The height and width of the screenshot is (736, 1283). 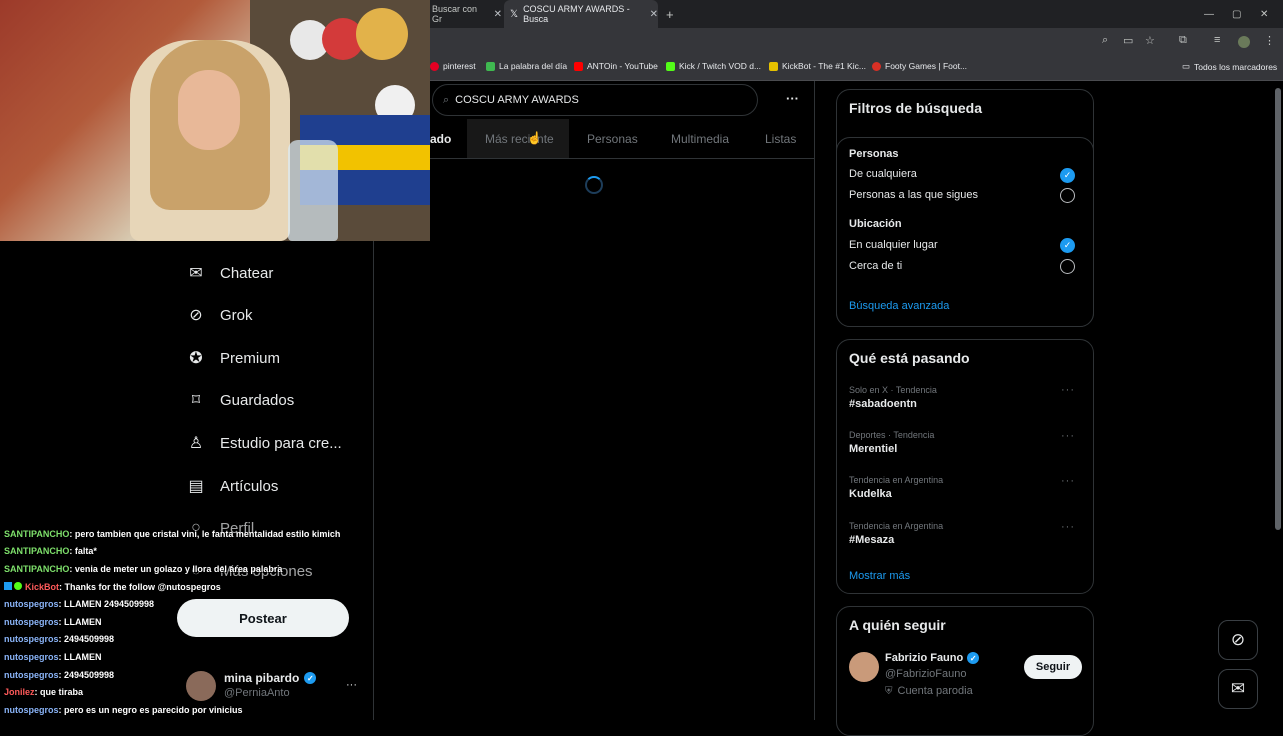 What do you see at coordinates (1053, 667) in the screenshot?
I see `follow-button: Seguir` at bounding box center [1053, 667].